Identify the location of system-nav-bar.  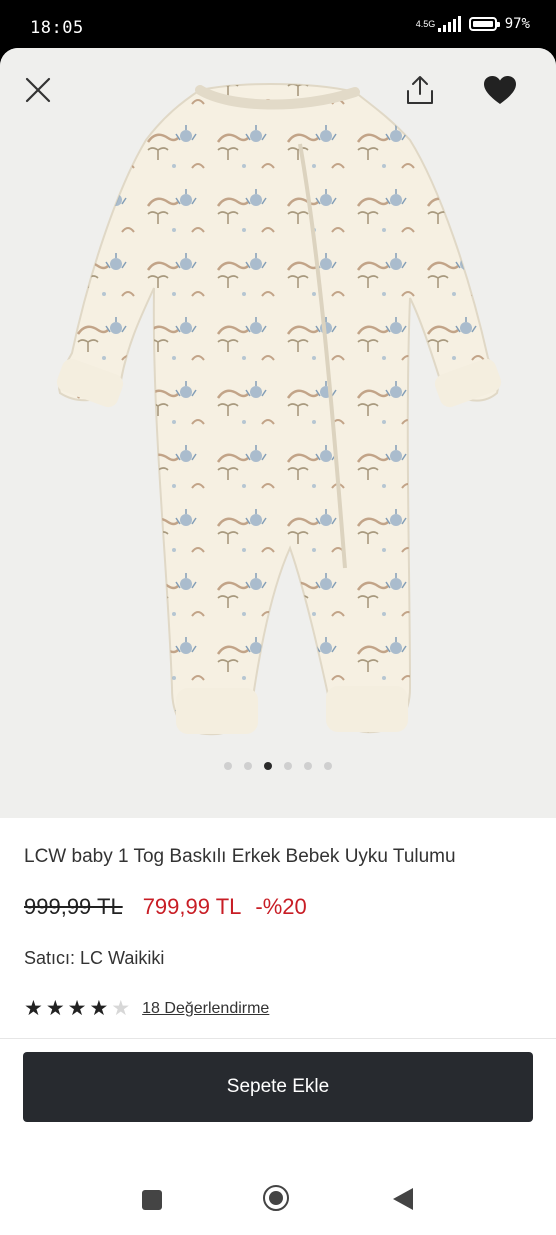
(278, 1200).